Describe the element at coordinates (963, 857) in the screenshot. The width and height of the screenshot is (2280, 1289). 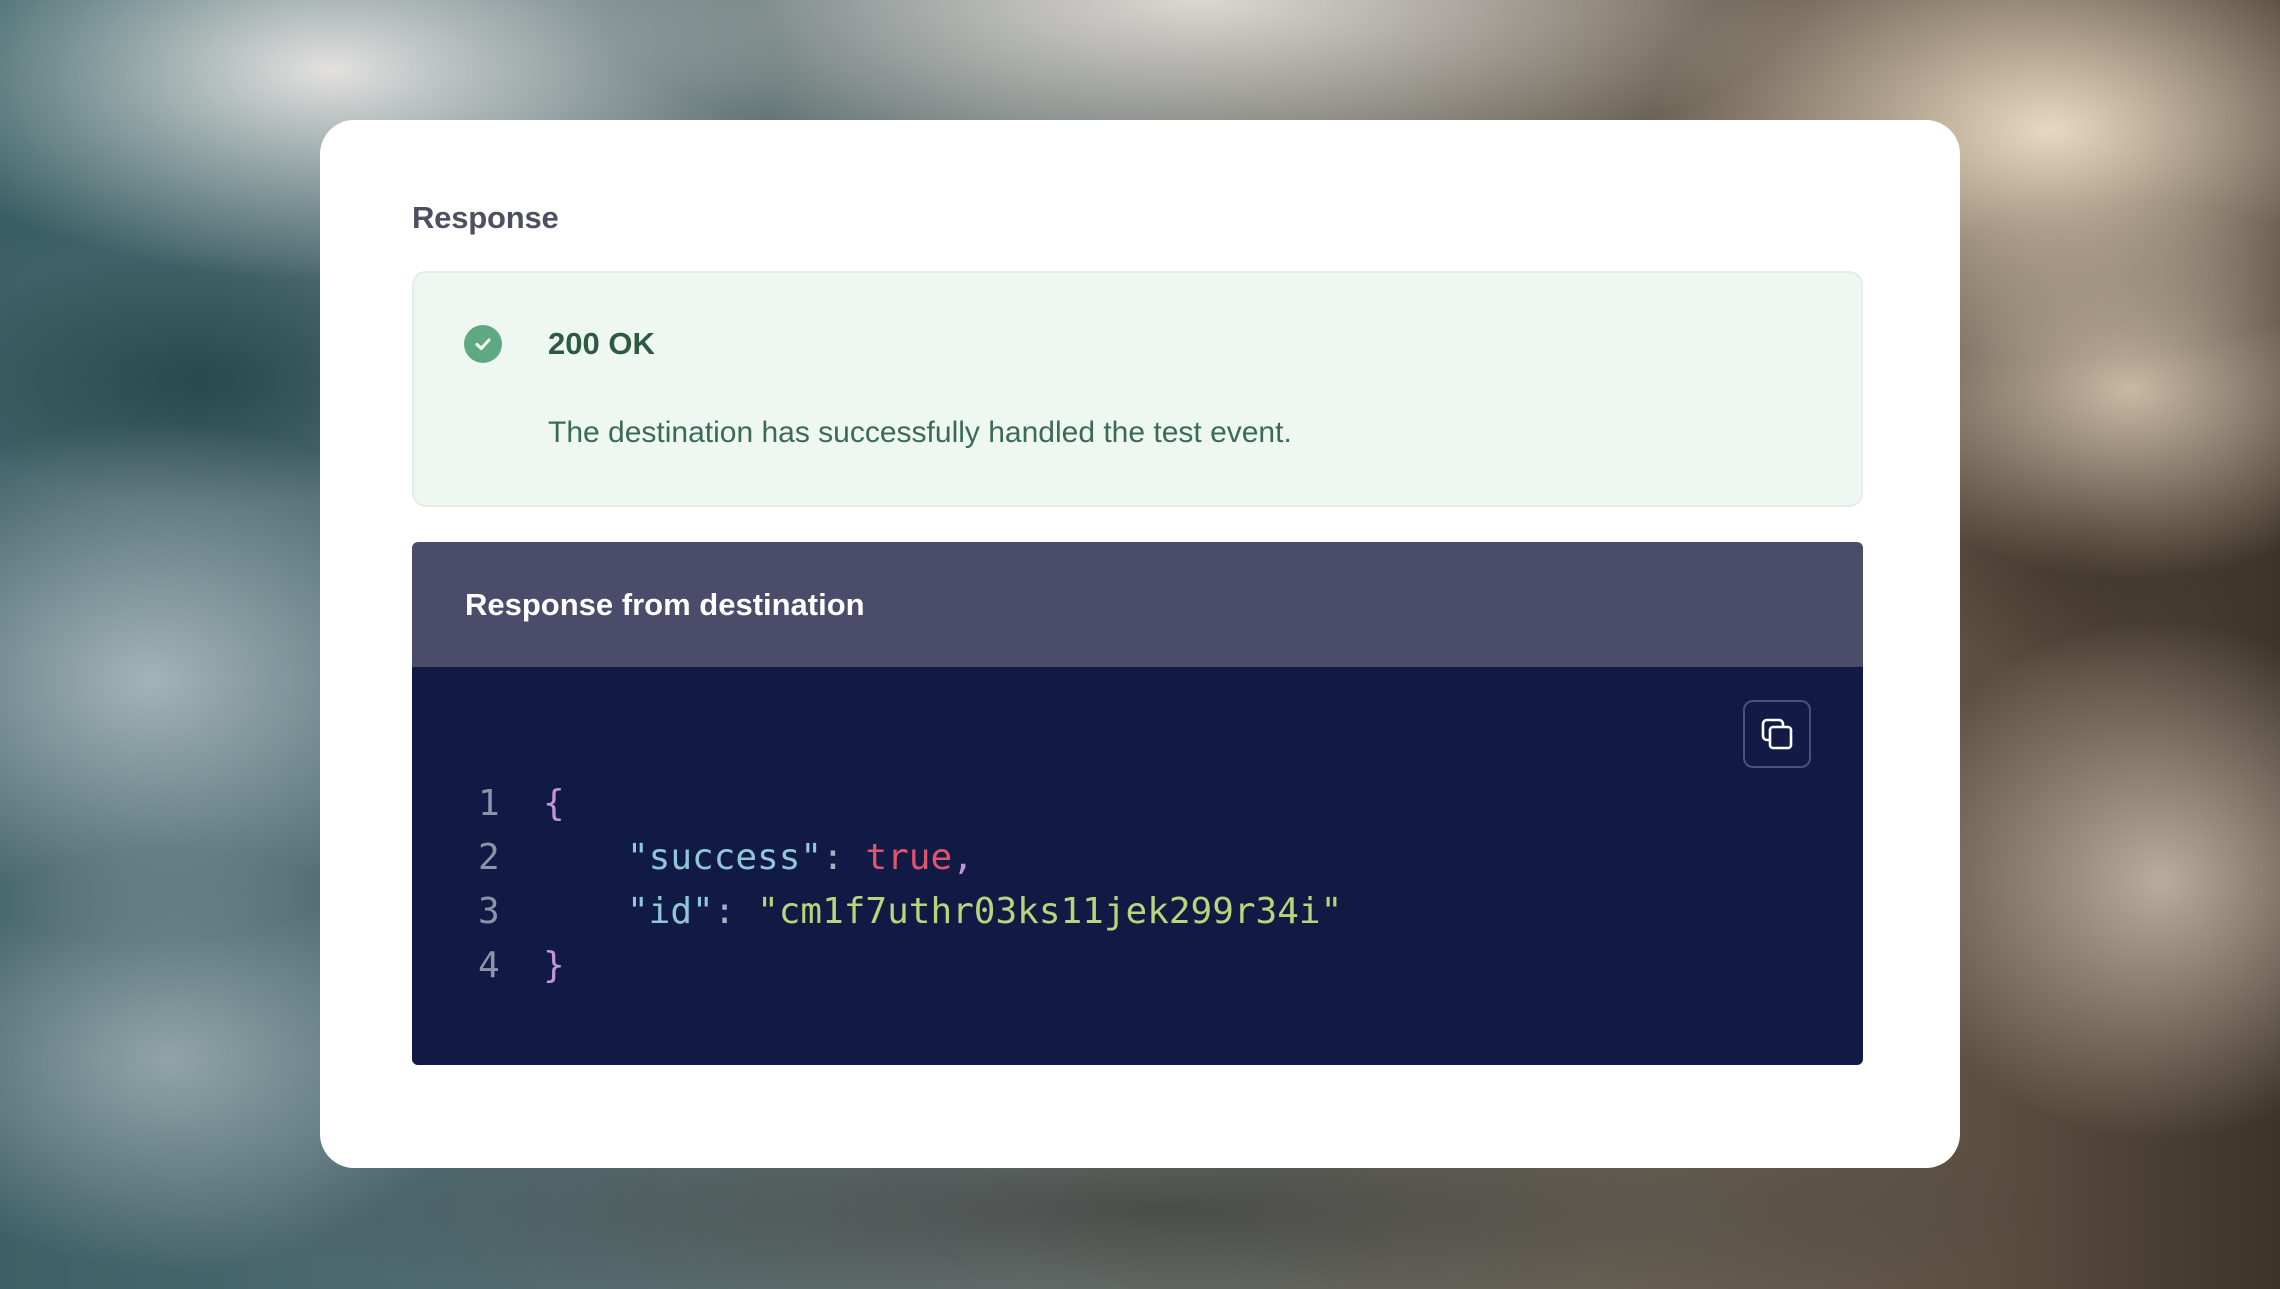
I see `json-comma: ,` at that location.